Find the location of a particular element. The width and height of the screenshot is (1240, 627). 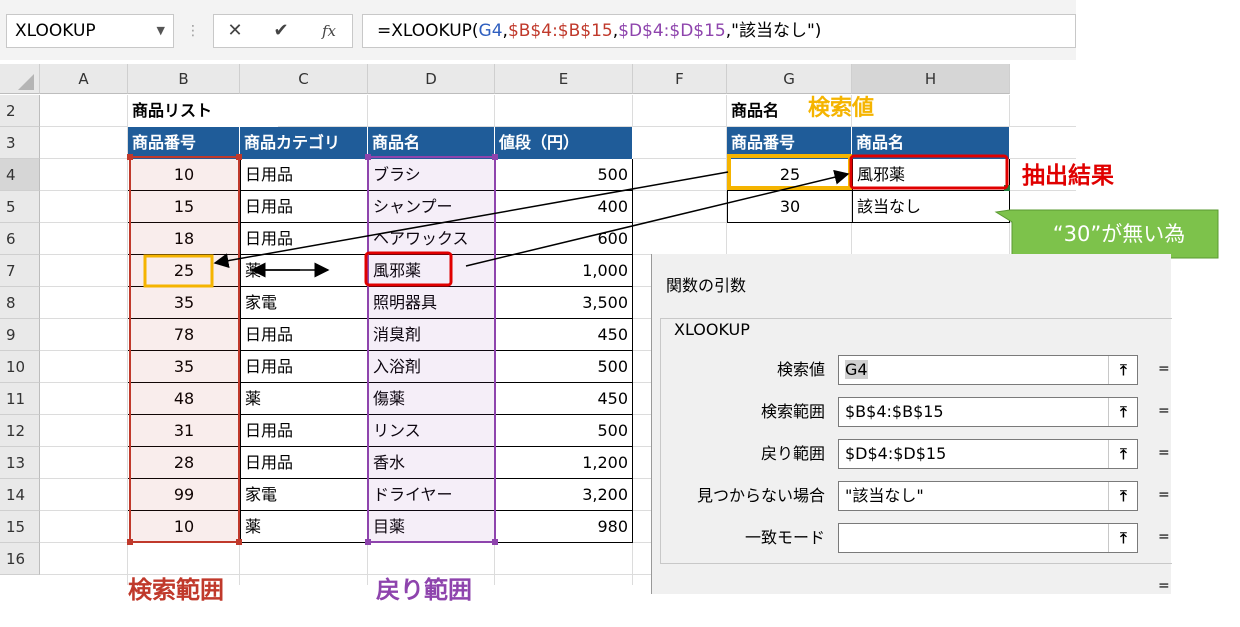

result-highlight is located at coordinates (929, 172).